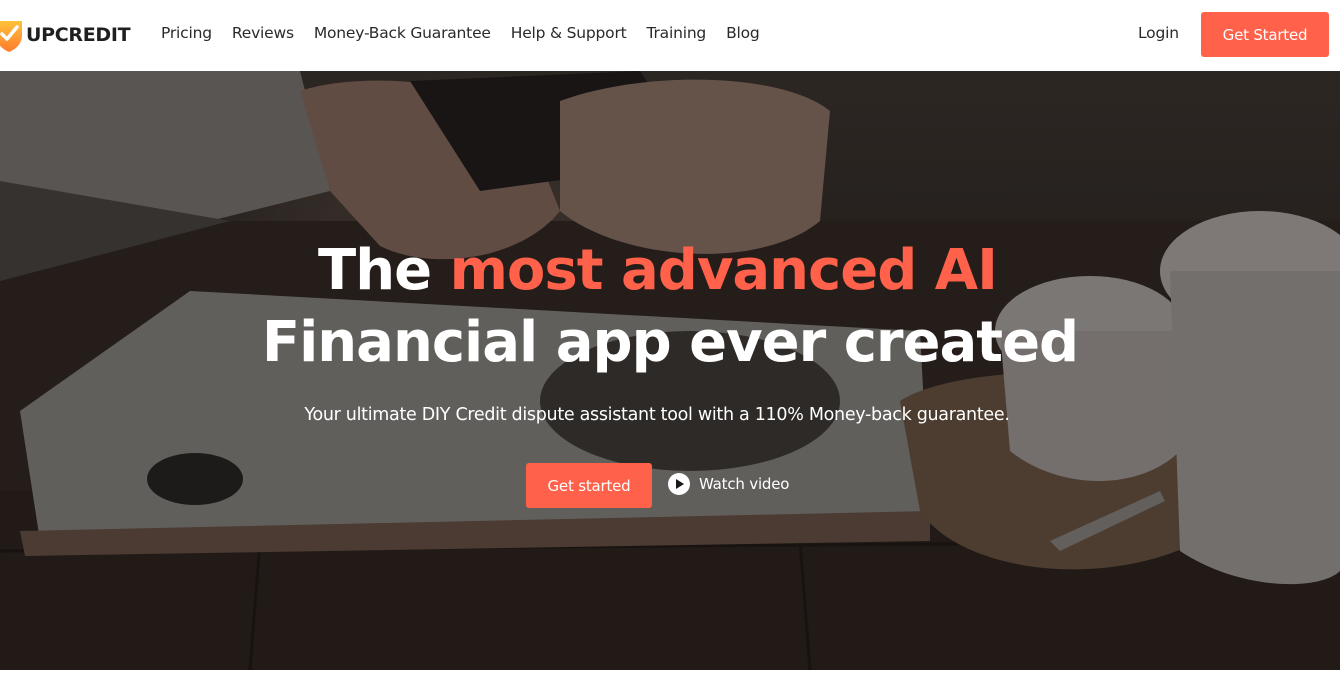 The image size is (1340, 681). What do you see at coordinates (723, 270) in the screenshot?
I see `headline-accent: most advanced AI` at bounding box center [723, 270].